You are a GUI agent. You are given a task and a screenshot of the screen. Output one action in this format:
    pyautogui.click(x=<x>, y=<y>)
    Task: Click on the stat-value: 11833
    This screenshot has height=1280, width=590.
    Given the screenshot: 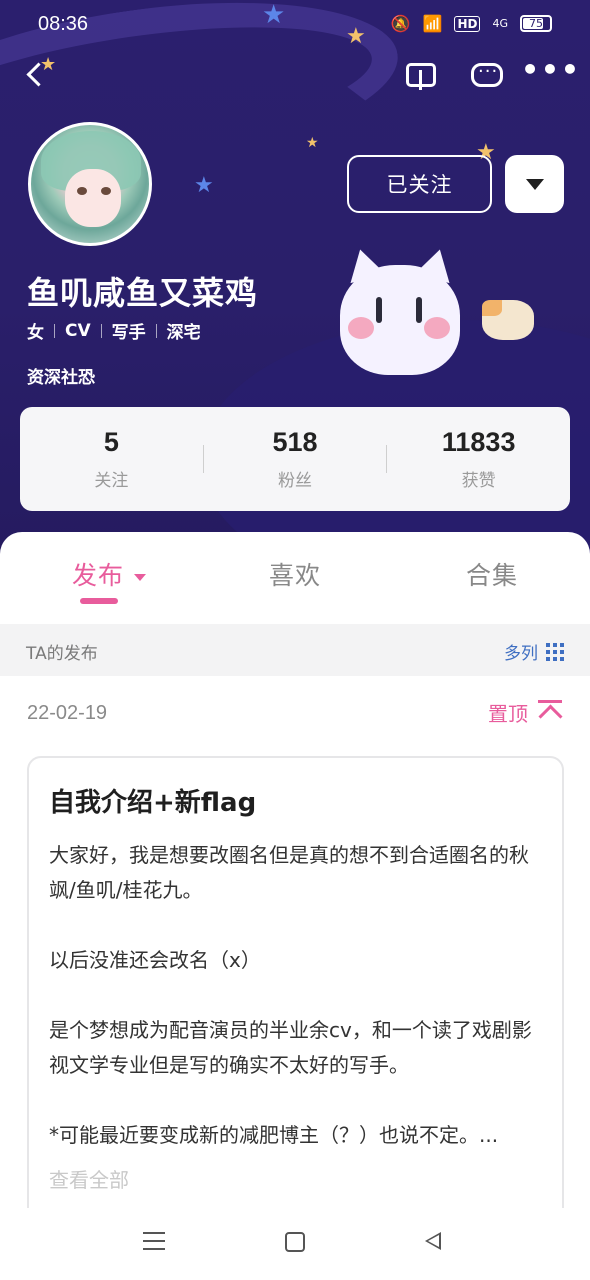 What is the action you would take?
    pyautogui.click(x=478, y=442)
    